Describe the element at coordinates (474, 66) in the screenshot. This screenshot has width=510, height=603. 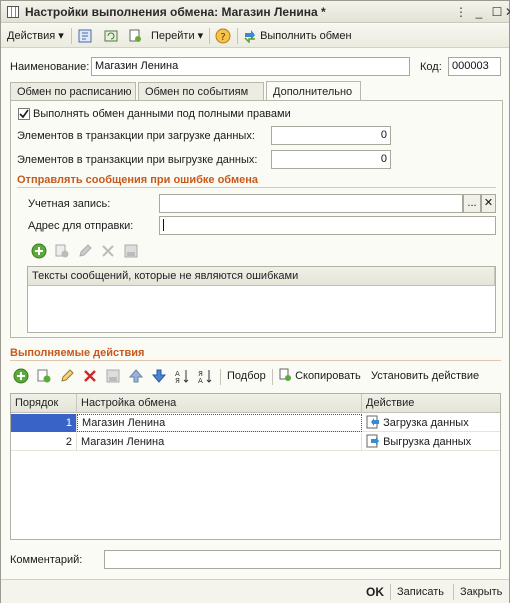
I see `code-input: 000003` at that location.